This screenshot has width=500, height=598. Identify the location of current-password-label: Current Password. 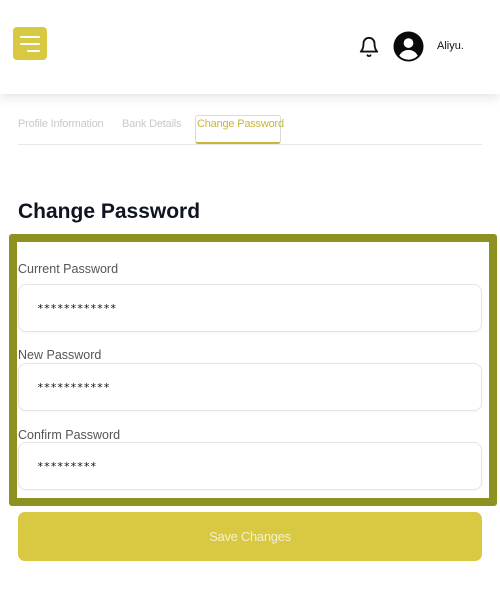
(68, 269).